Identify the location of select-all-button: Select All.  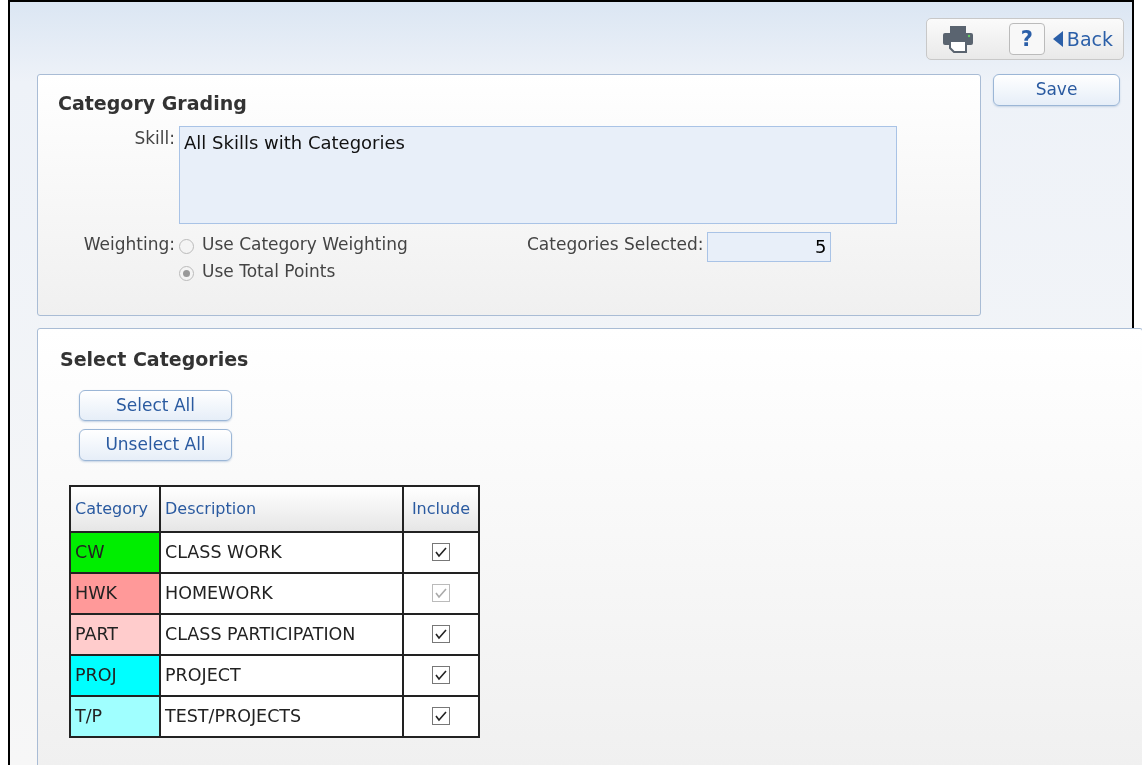
(155, 405).